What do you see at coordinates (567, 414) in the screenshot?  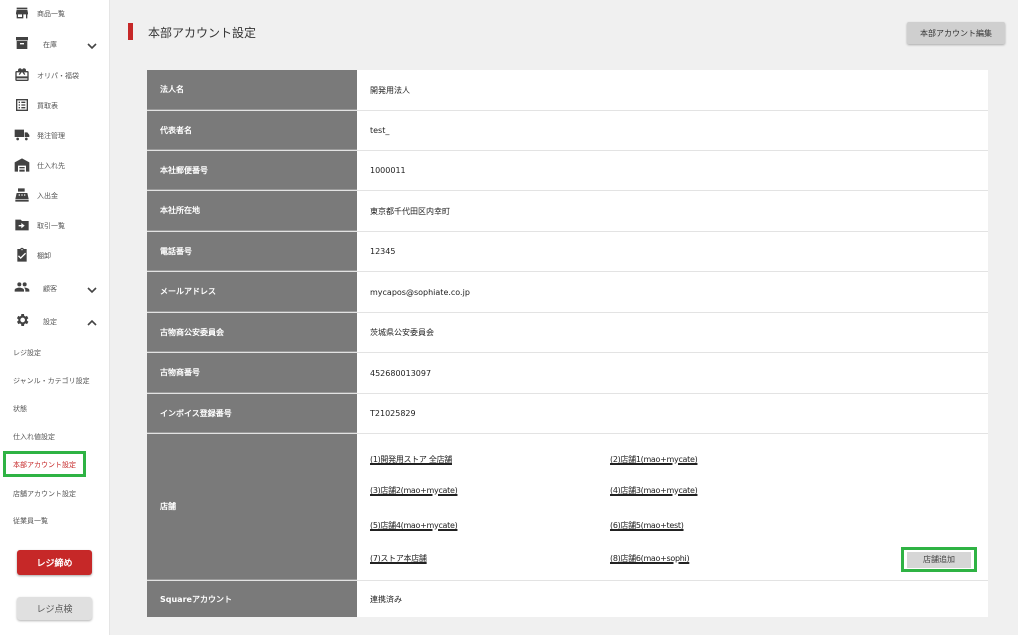 I see `table-row: インボイス登録番号 T21025829` at bounding box center [567, 414].